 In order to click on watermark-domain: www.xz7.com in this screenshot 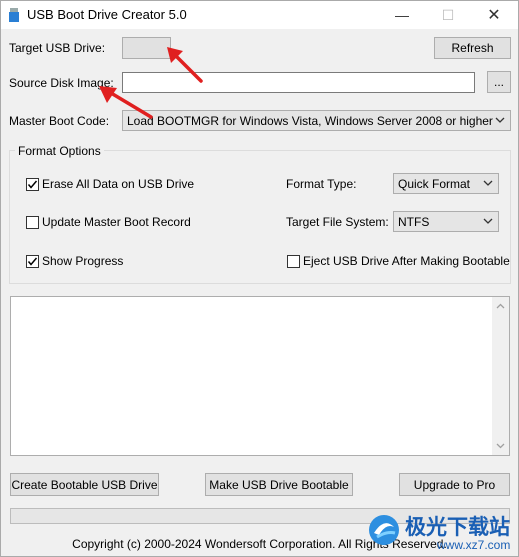, I will do `click(474, 545)`.